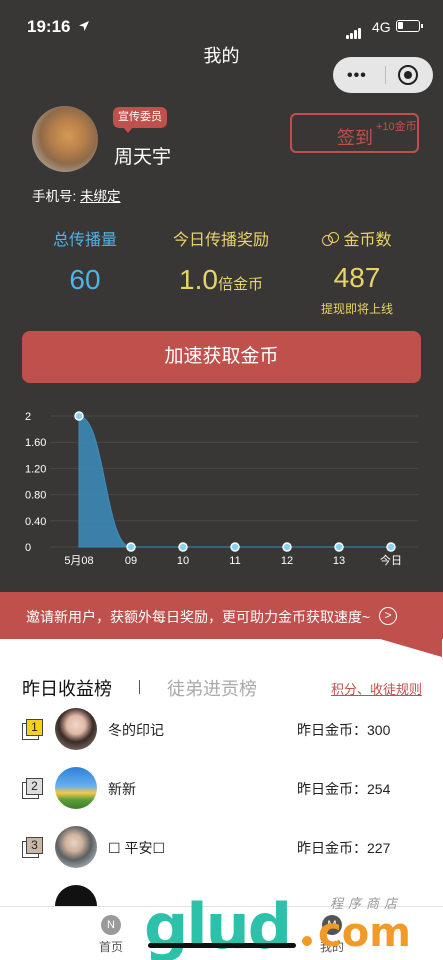 This screenshot has height=960, width=443. What do you see at coordinates (85, 261) in the screenshot?
I see `stat-total-spread: 总传播量 60` at bounding box center [85, 261].